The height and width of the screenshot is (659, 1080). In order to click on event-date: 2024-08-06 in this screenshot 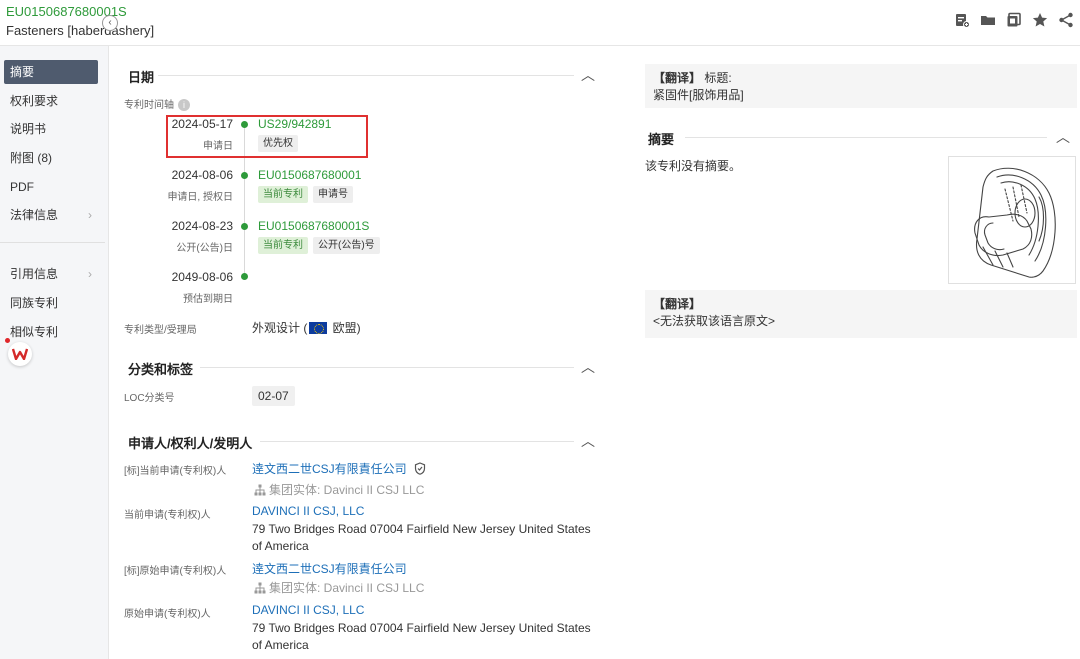, I will do `click(202, 175)`.